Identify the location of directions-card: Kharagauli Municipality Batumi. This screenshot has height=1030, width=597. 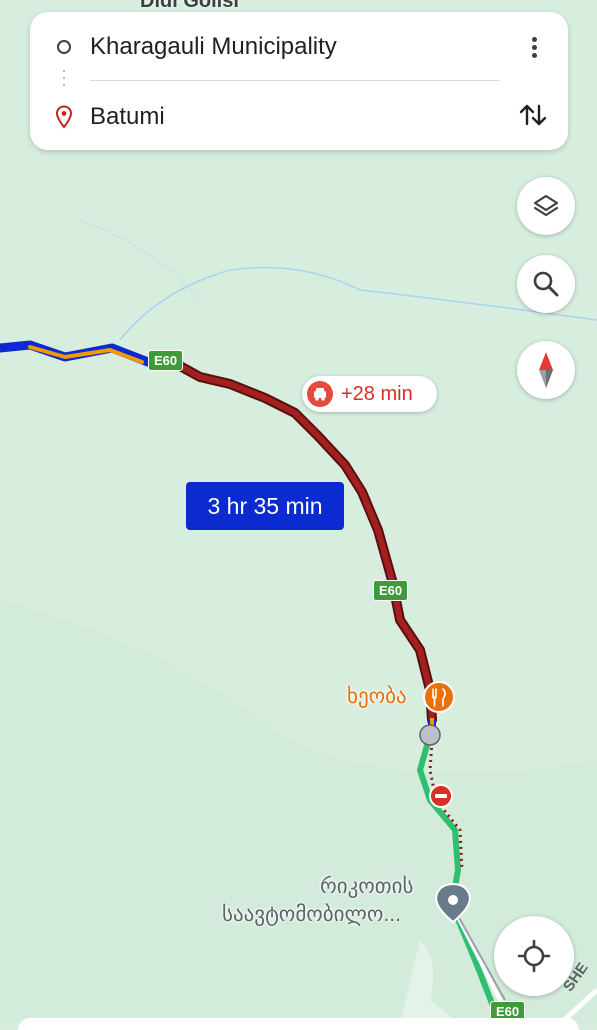
(299, 81).